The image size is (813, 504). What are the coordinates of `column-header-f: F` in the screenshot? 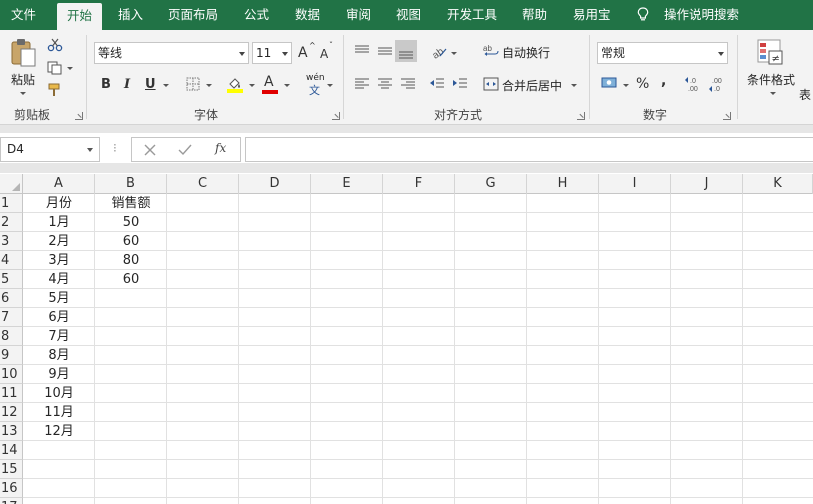 It's located at (419, 184).